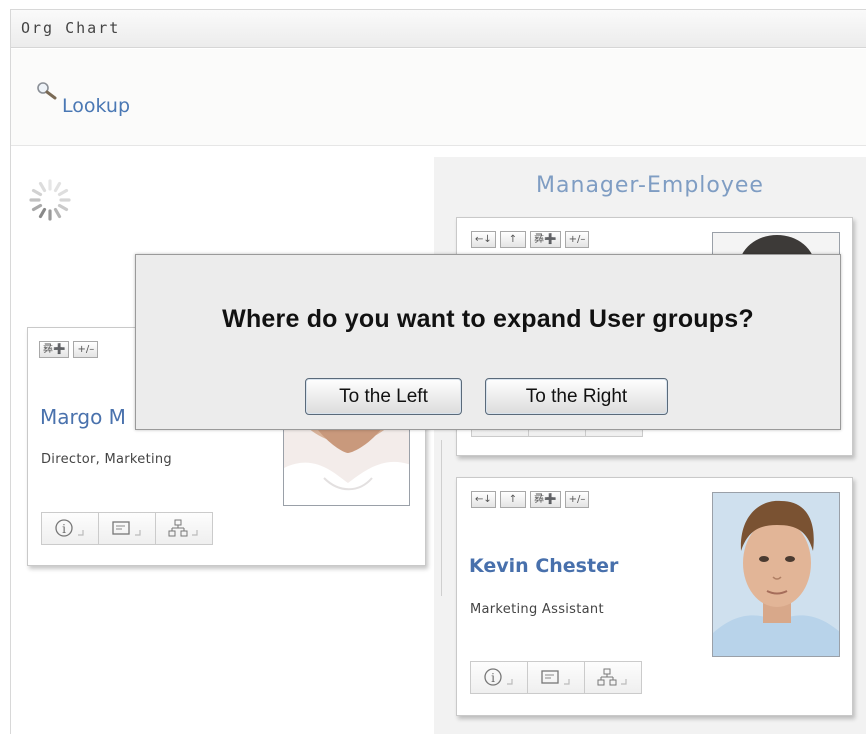  Describe the element at coordinates (537, 609) in the screenshot. I see `employee-role: Marketing Assistant` at that location.